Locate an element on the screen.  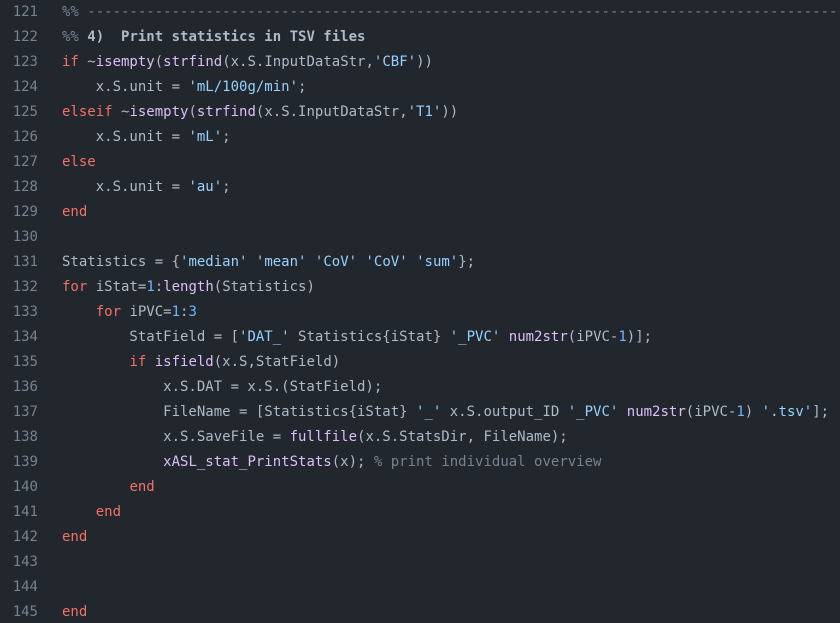
line-number: 140 is located at coordinates (25, 487).